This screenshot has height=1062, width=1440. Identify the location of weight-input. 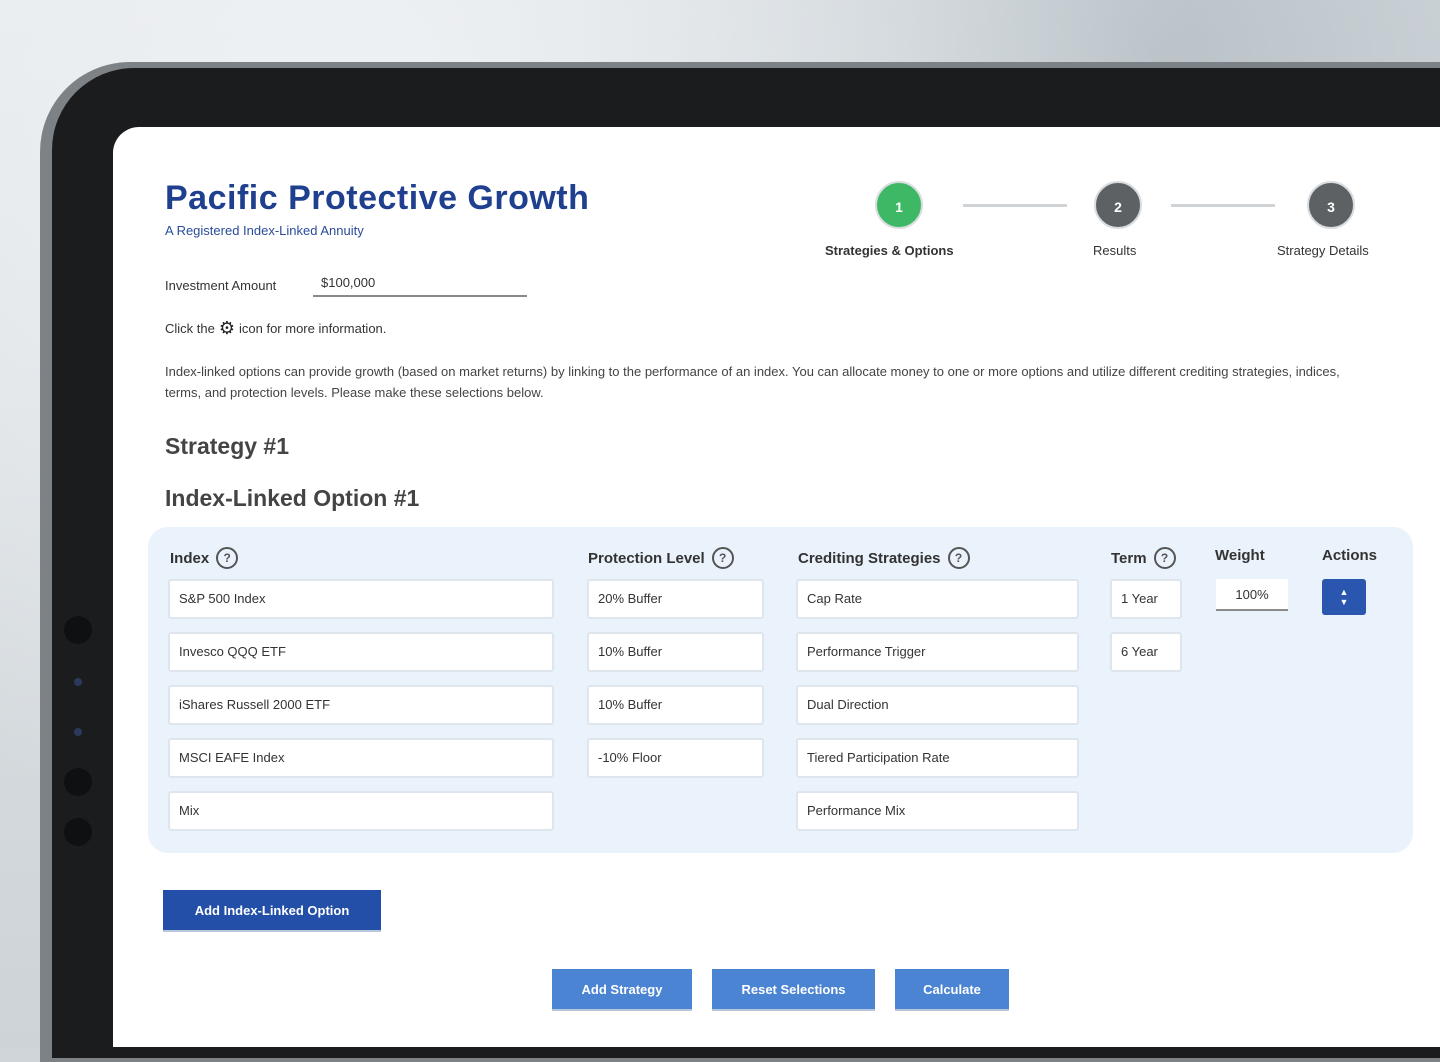
(1252, 595).